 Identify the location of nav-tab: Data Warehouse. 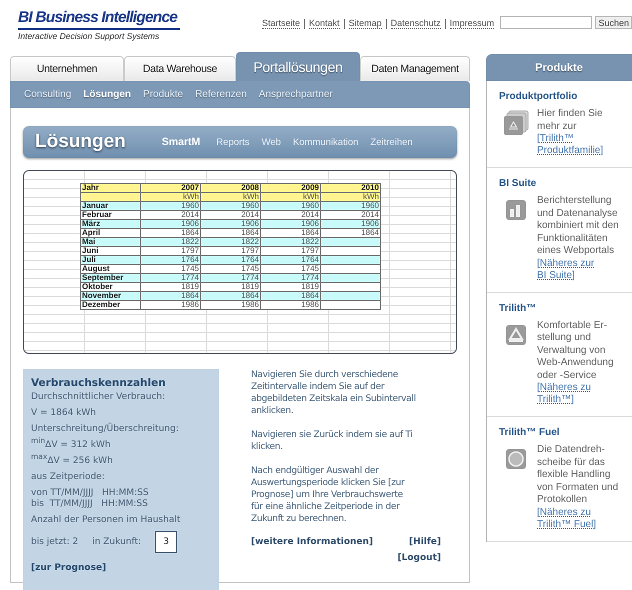
(180, 68).